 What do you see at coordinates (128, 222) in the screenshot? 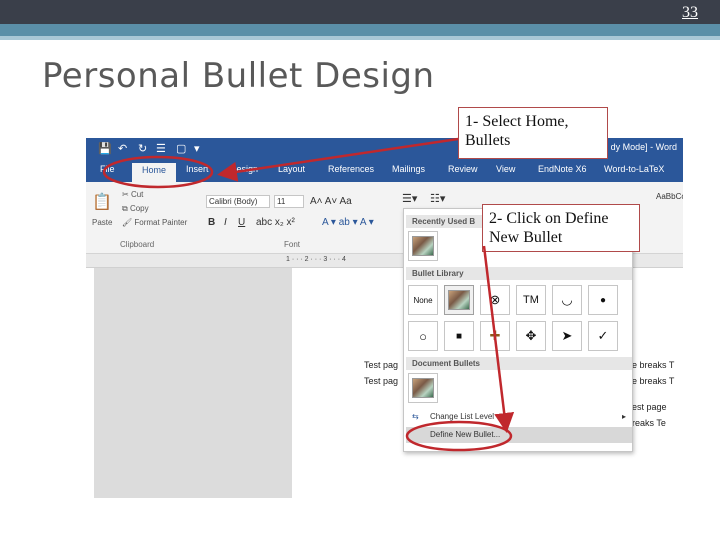
I see `brush-icon: 🖌` at bounding box center [128, 222].